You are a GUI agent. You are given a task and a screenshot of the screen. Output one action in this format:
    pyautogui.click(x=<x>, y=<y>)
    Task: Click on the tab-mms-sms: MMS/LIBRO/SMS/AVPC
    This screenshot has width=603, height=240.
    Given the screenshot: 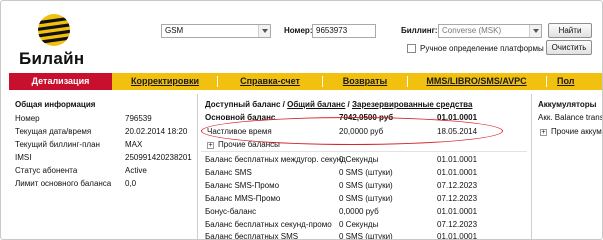 What is the action you would take?
    pyautogui.click(x=476, y=81)
    